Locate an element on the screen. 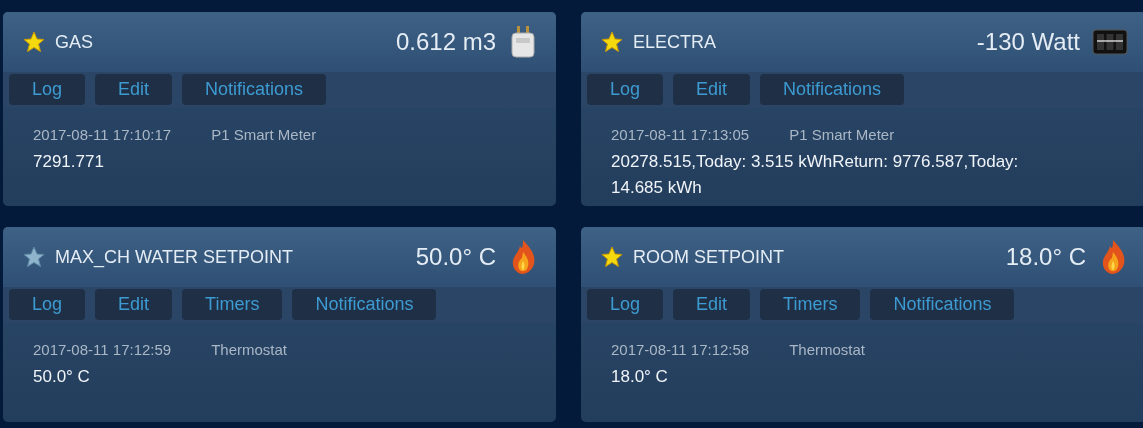 This screenshot has width=1143, height=428. device-name: ROOM SETPOINT is located at coordinates (709, 257).